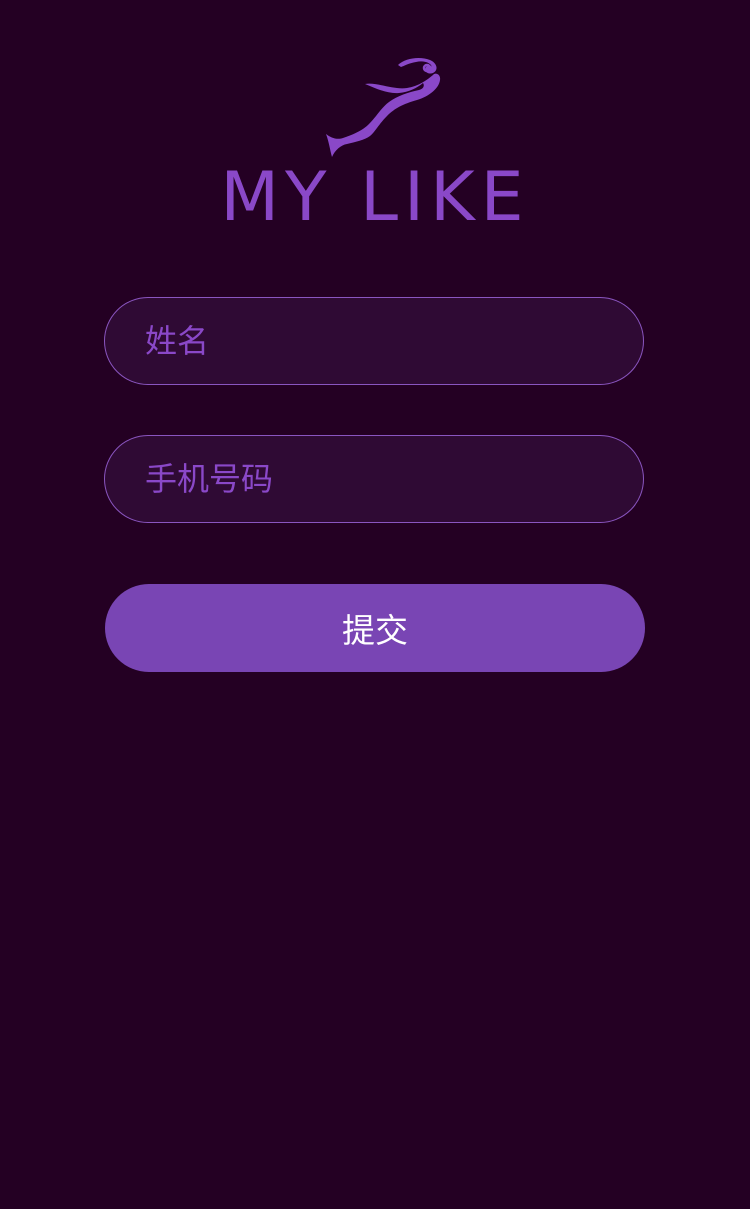 The image size is (750, 1209). I want to click on mermaid-logo-icon, so click(383, 107).